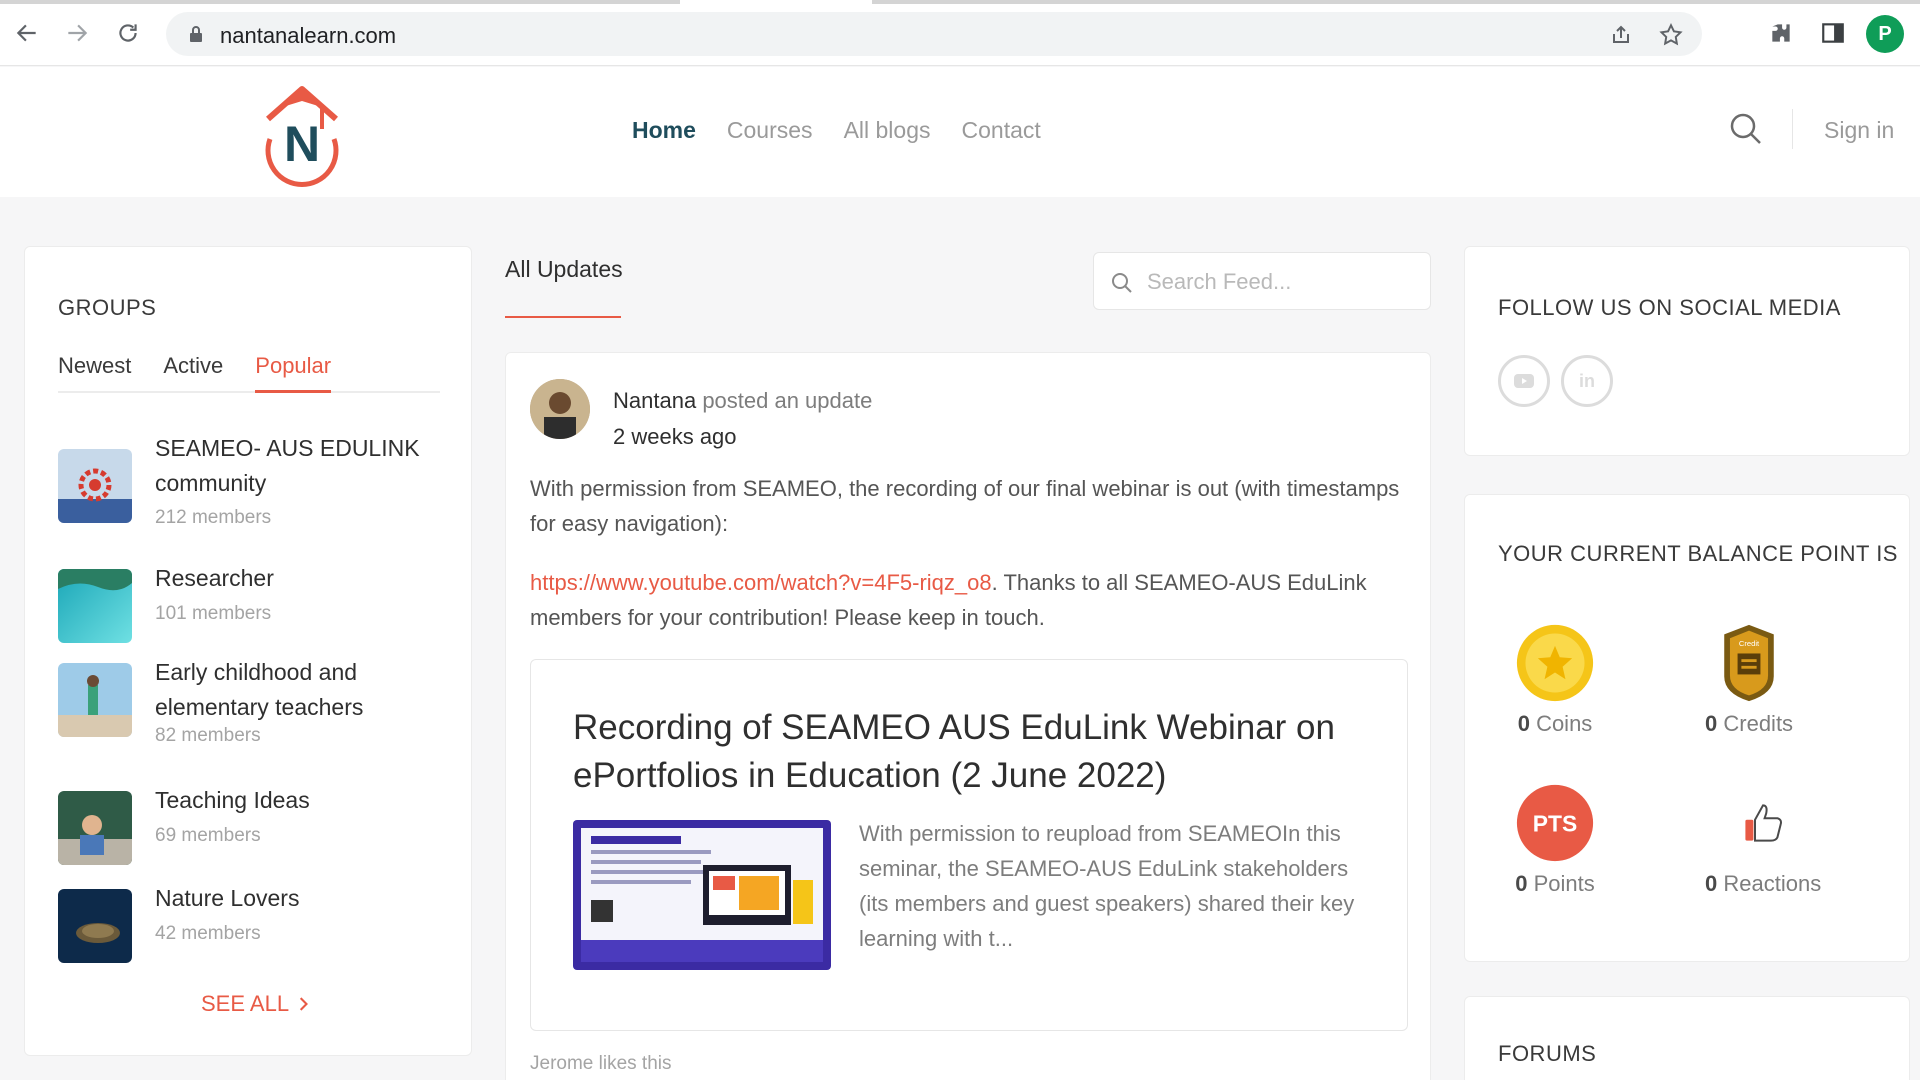  I want to click on tab-active: Active, so click(193, 373).